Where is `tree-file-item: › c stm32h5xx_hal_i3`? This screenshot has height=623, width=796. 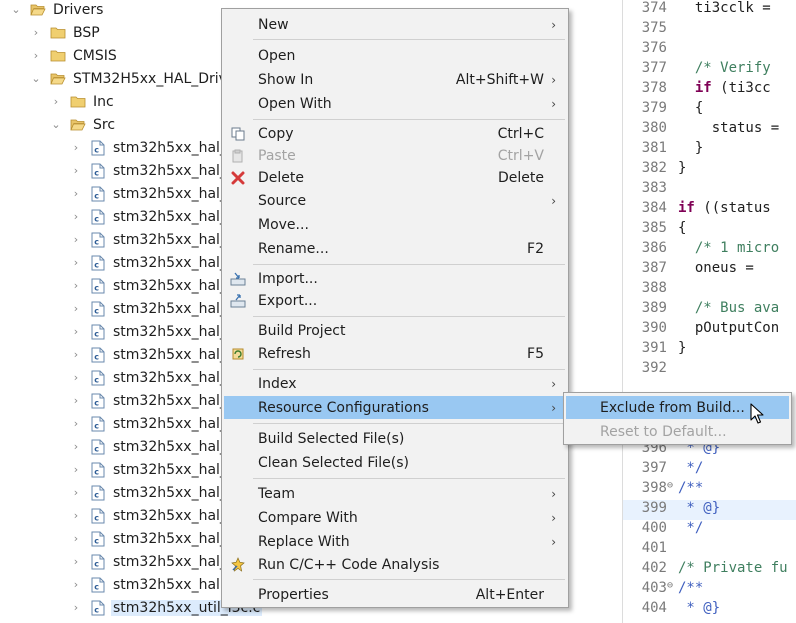
tree-file-item: › c stm32h5xx_hal_i3 is located at coordinates (155, 354).